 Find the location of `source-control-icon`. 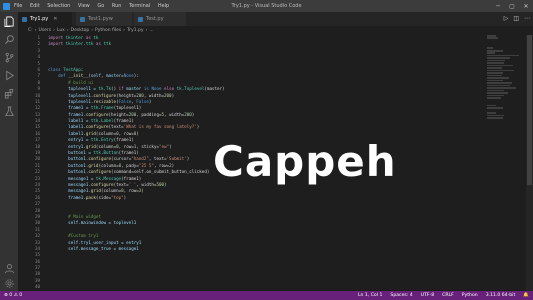

source-control-icon is located at coordinates (9, 57).